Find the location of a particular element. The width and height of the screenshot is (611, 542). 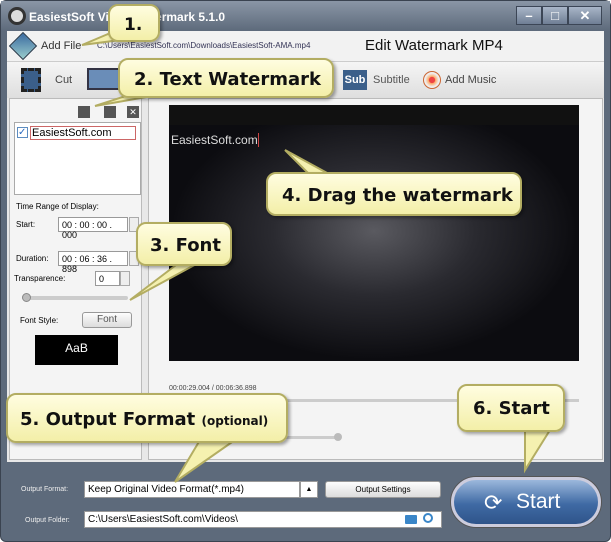

subtitle-icon: Sub is located at coordinates (355, 80).